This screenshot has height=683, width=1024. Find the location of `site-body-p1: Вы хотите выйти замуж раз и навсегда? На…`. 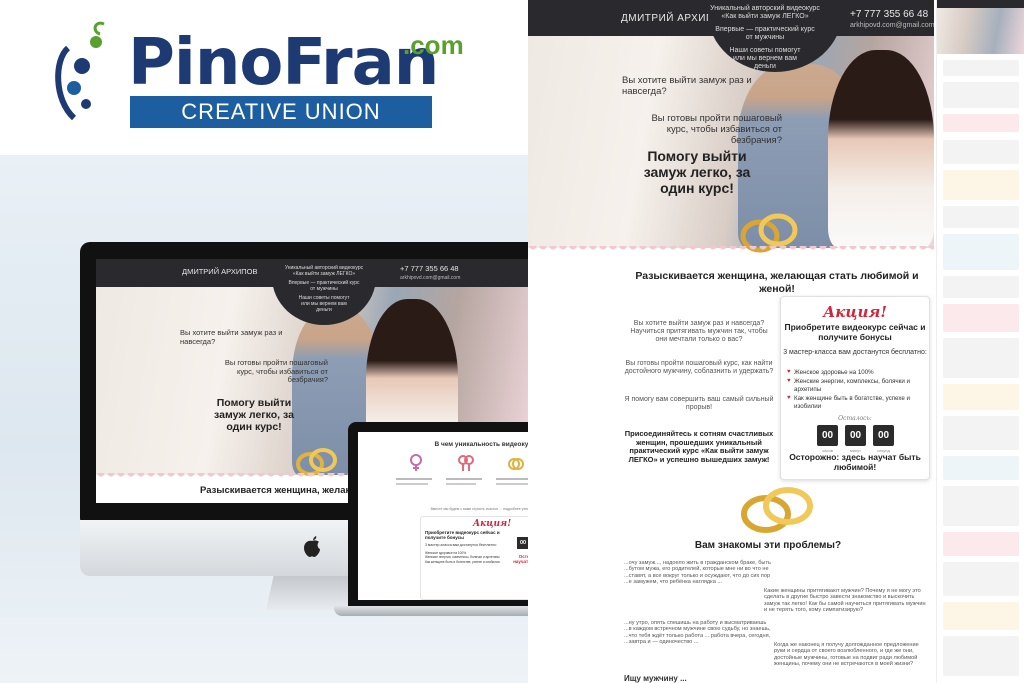

site-body-p1: Вы хотите выйти замуж раз и навсегда? На… is located at coordinates (699, 332).